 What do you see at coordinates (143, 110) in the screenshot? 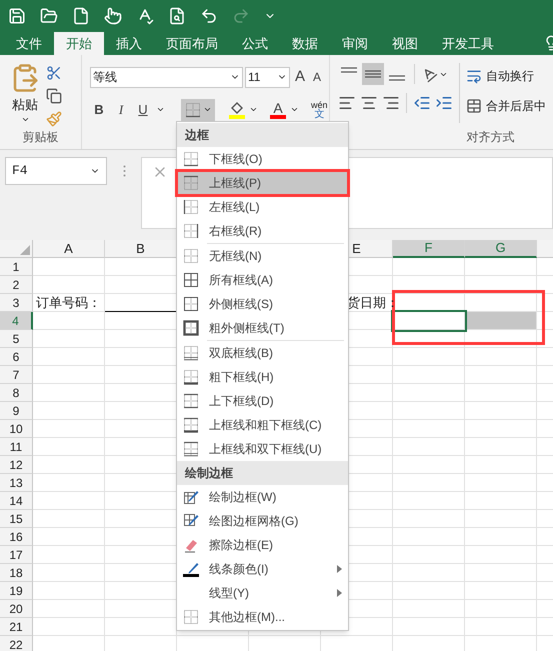
I see `underline-button: U` at bounding box center [143, 110].